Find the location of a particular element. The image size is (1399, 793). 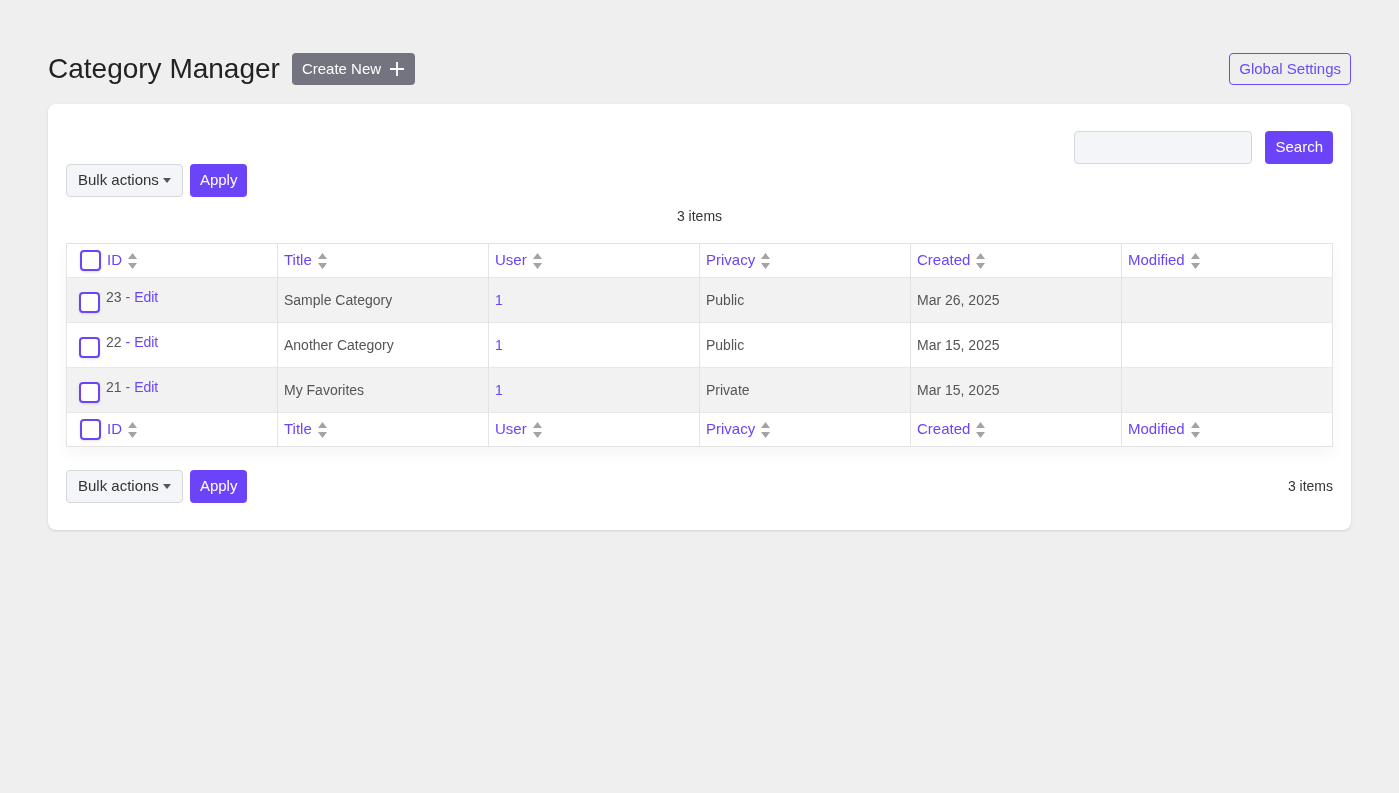

global-settings-button: Global Settings is located at coordinates (1290, 69).